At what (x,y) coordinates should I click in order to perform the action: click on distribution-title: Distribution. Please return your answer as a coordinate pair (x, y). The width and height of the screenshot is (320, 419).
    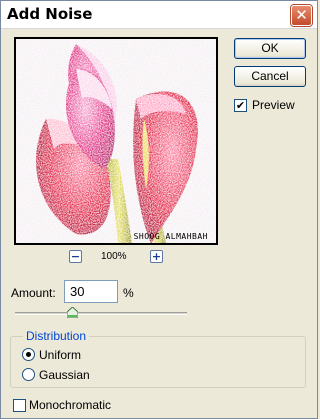
    Looking at the image, I should click on (56, 336).